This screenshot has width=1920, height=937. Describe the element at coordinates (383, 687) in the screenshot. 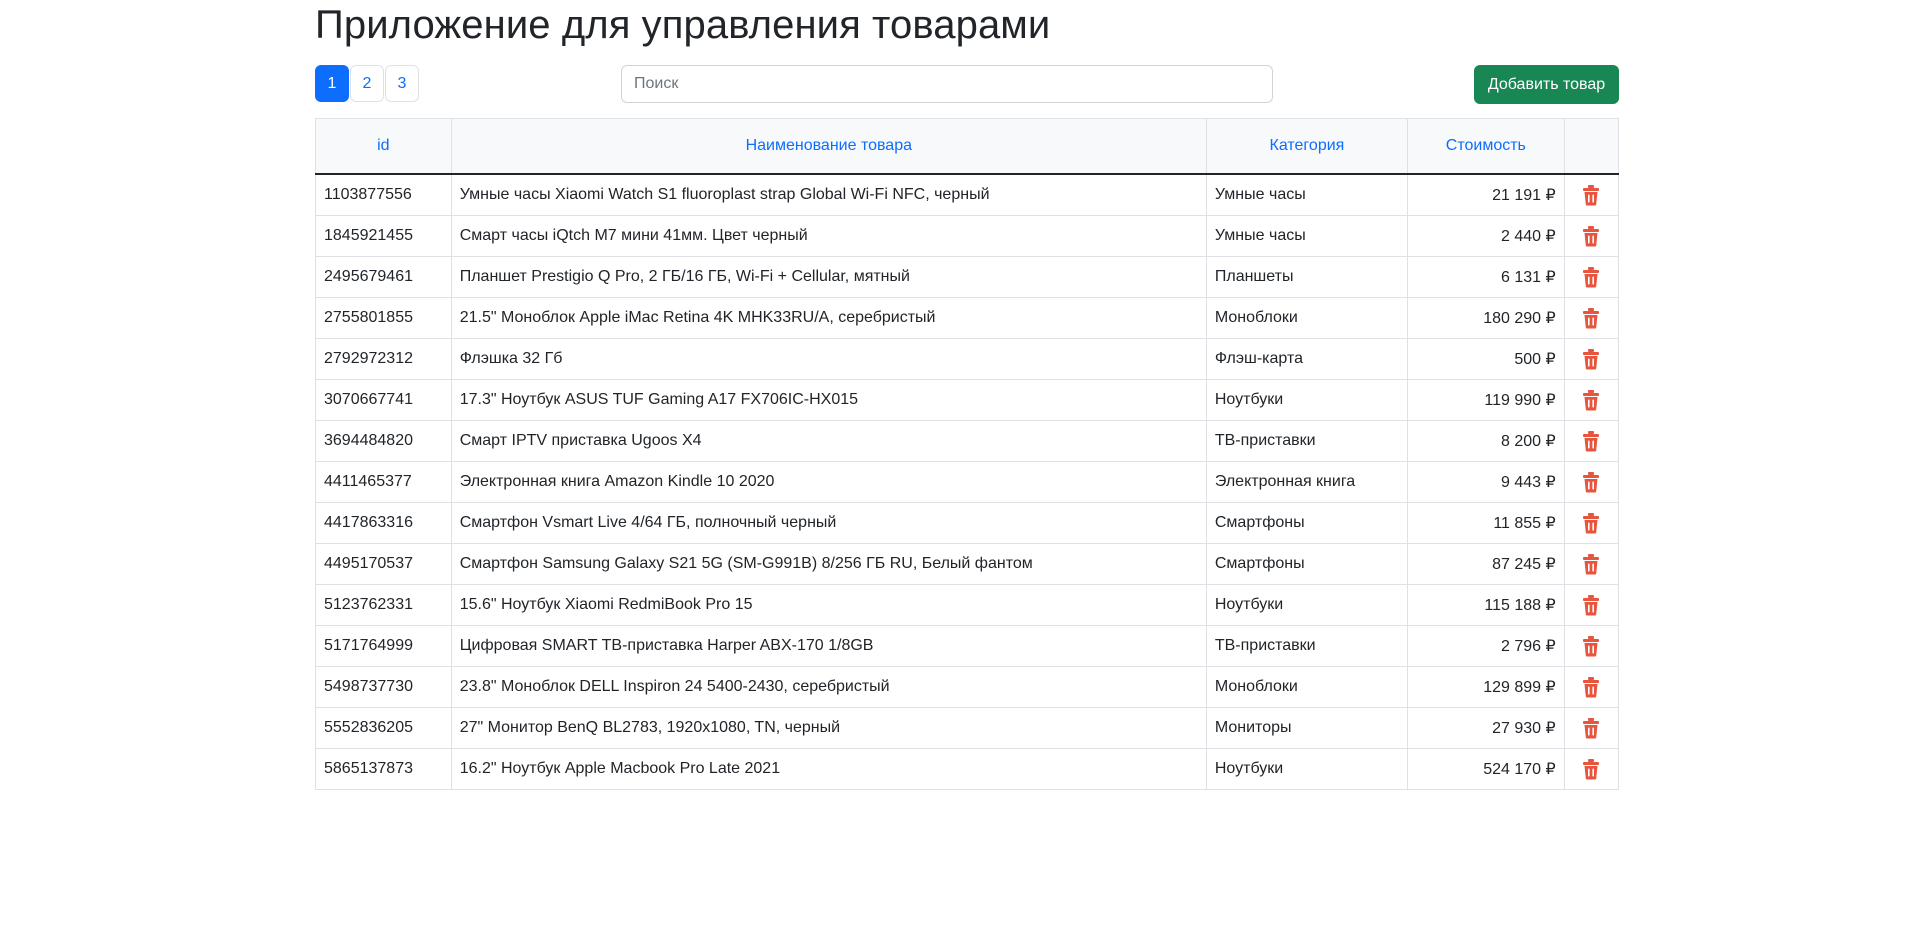

I see `cell-id: 5498737730` at that location.